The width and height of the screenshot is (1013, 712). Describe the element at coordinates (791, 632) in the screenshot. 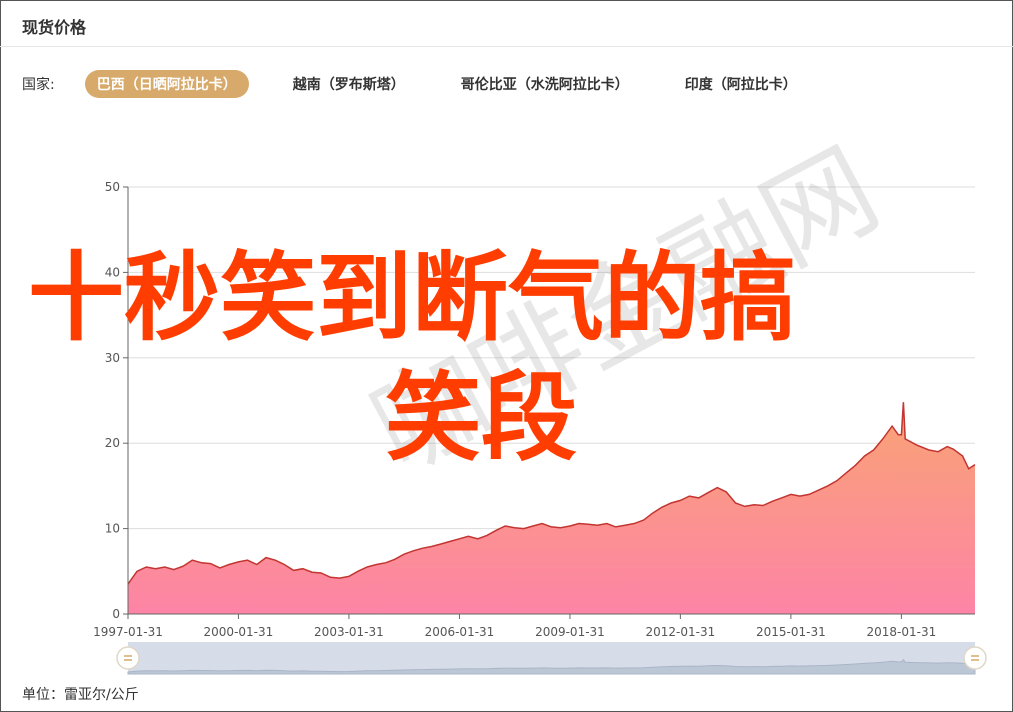

I see `x-tick-label: 2015-01-31` at that location.